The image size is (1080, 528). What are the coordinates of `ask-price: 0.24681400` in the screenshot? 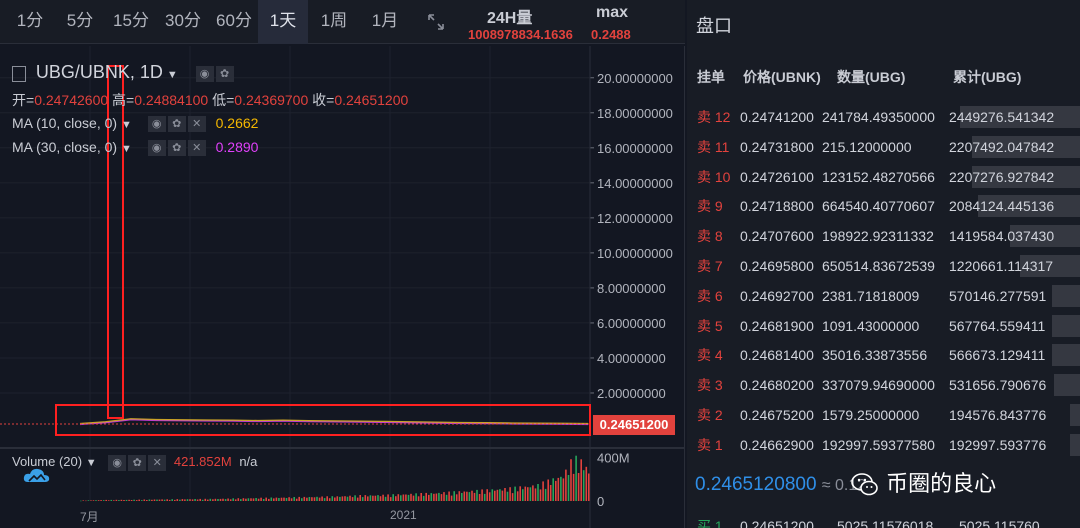 It's located at (777, 355).